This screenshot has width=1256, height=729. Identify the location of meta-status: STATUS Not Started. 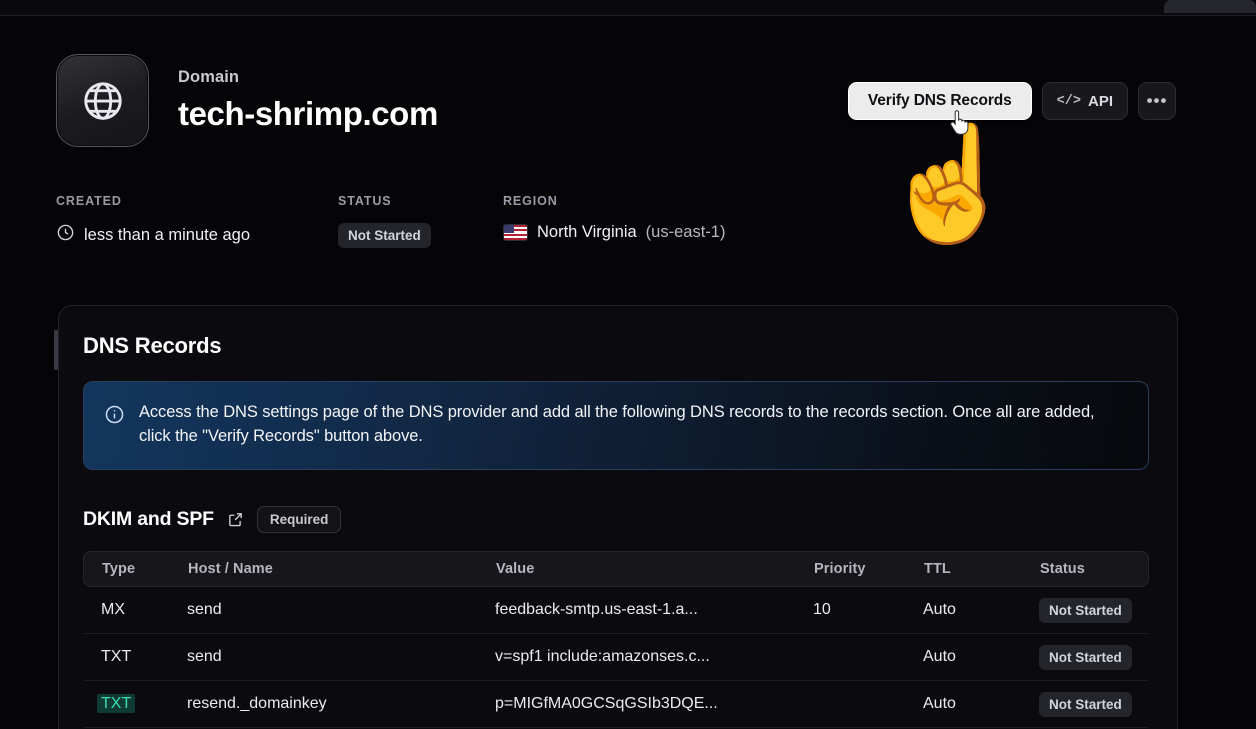
(420, 221).